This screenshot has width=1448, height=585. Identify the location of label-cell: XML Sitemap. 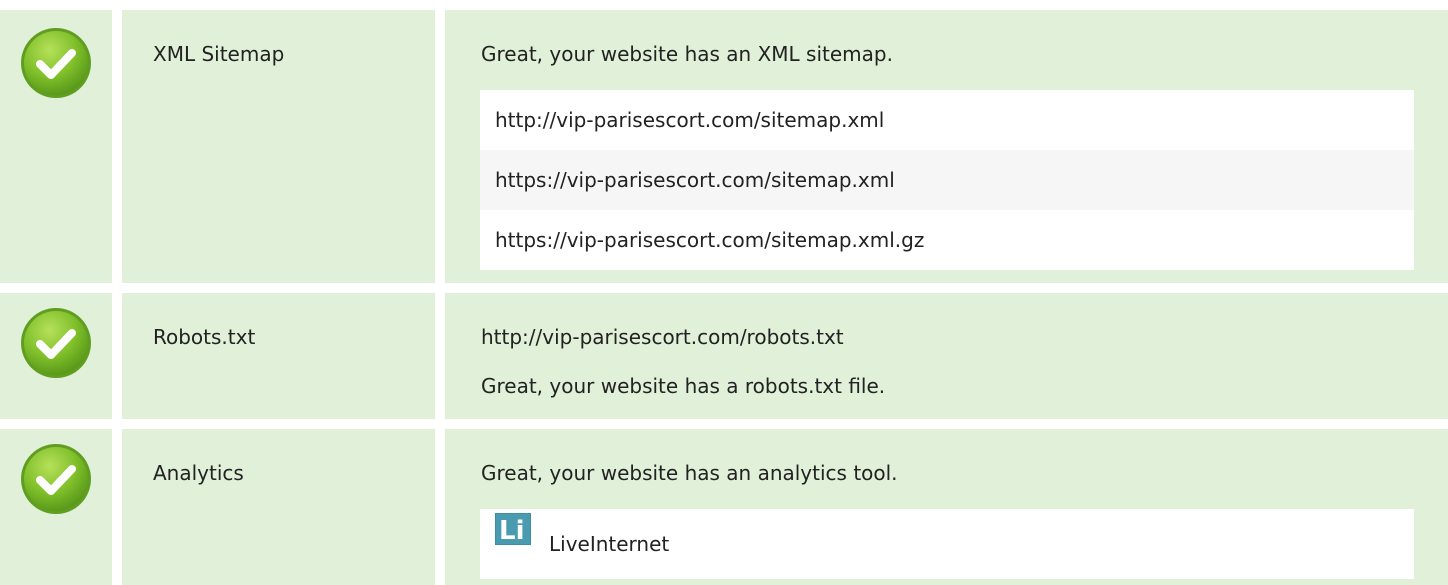
(278, 146).